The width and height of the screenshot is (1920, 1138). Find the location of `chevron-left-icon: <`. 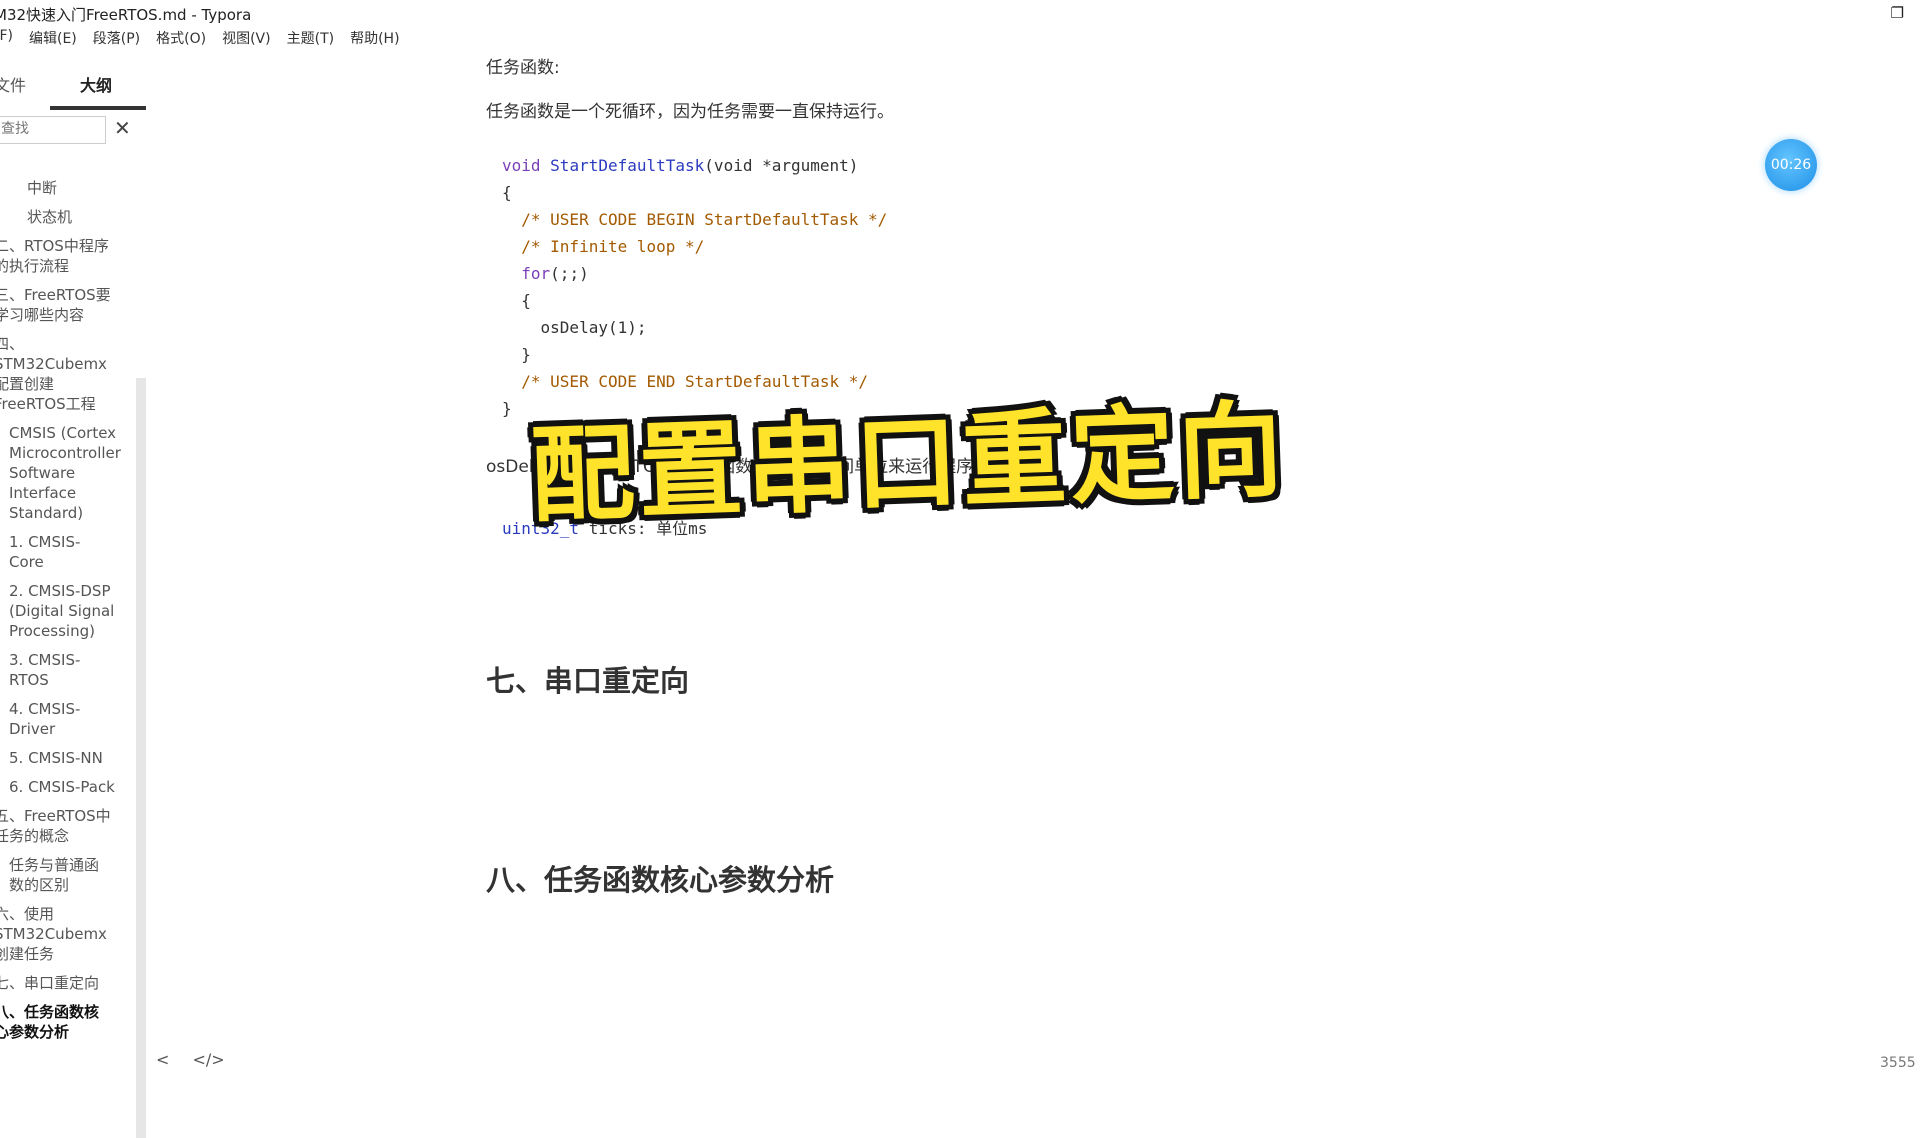

chevron-left-icon: < is located at coordinates (162, 1059).